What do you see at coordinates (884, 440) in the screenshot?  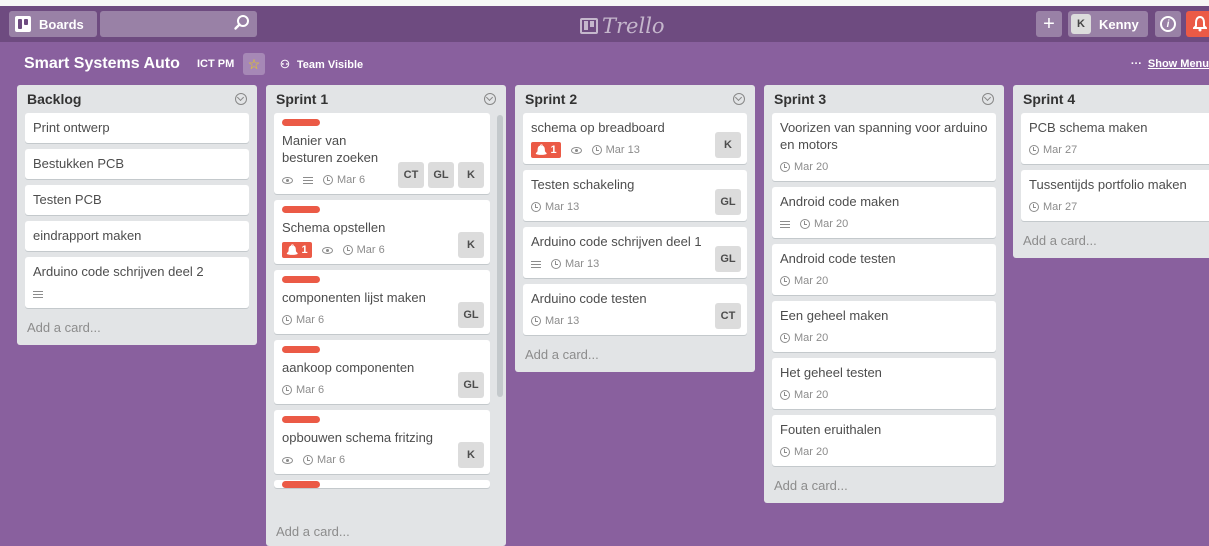 I see `card: Fouten eruithalen Mar 20` at bounding box center [884, 440].